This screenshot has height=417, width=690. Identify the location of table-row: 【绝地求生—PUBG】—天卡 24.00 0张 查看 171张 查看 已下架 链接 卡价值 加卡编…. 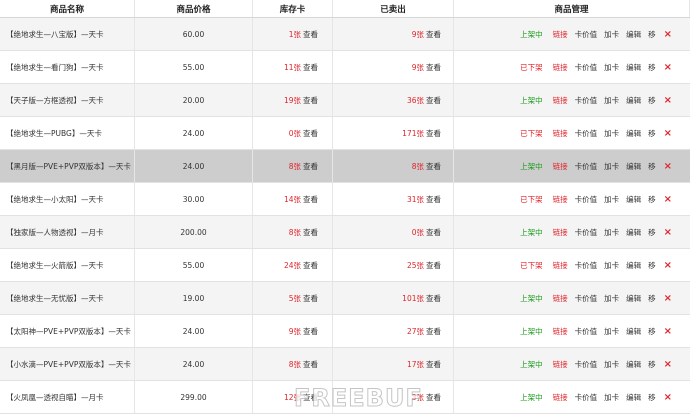
(345, 133).